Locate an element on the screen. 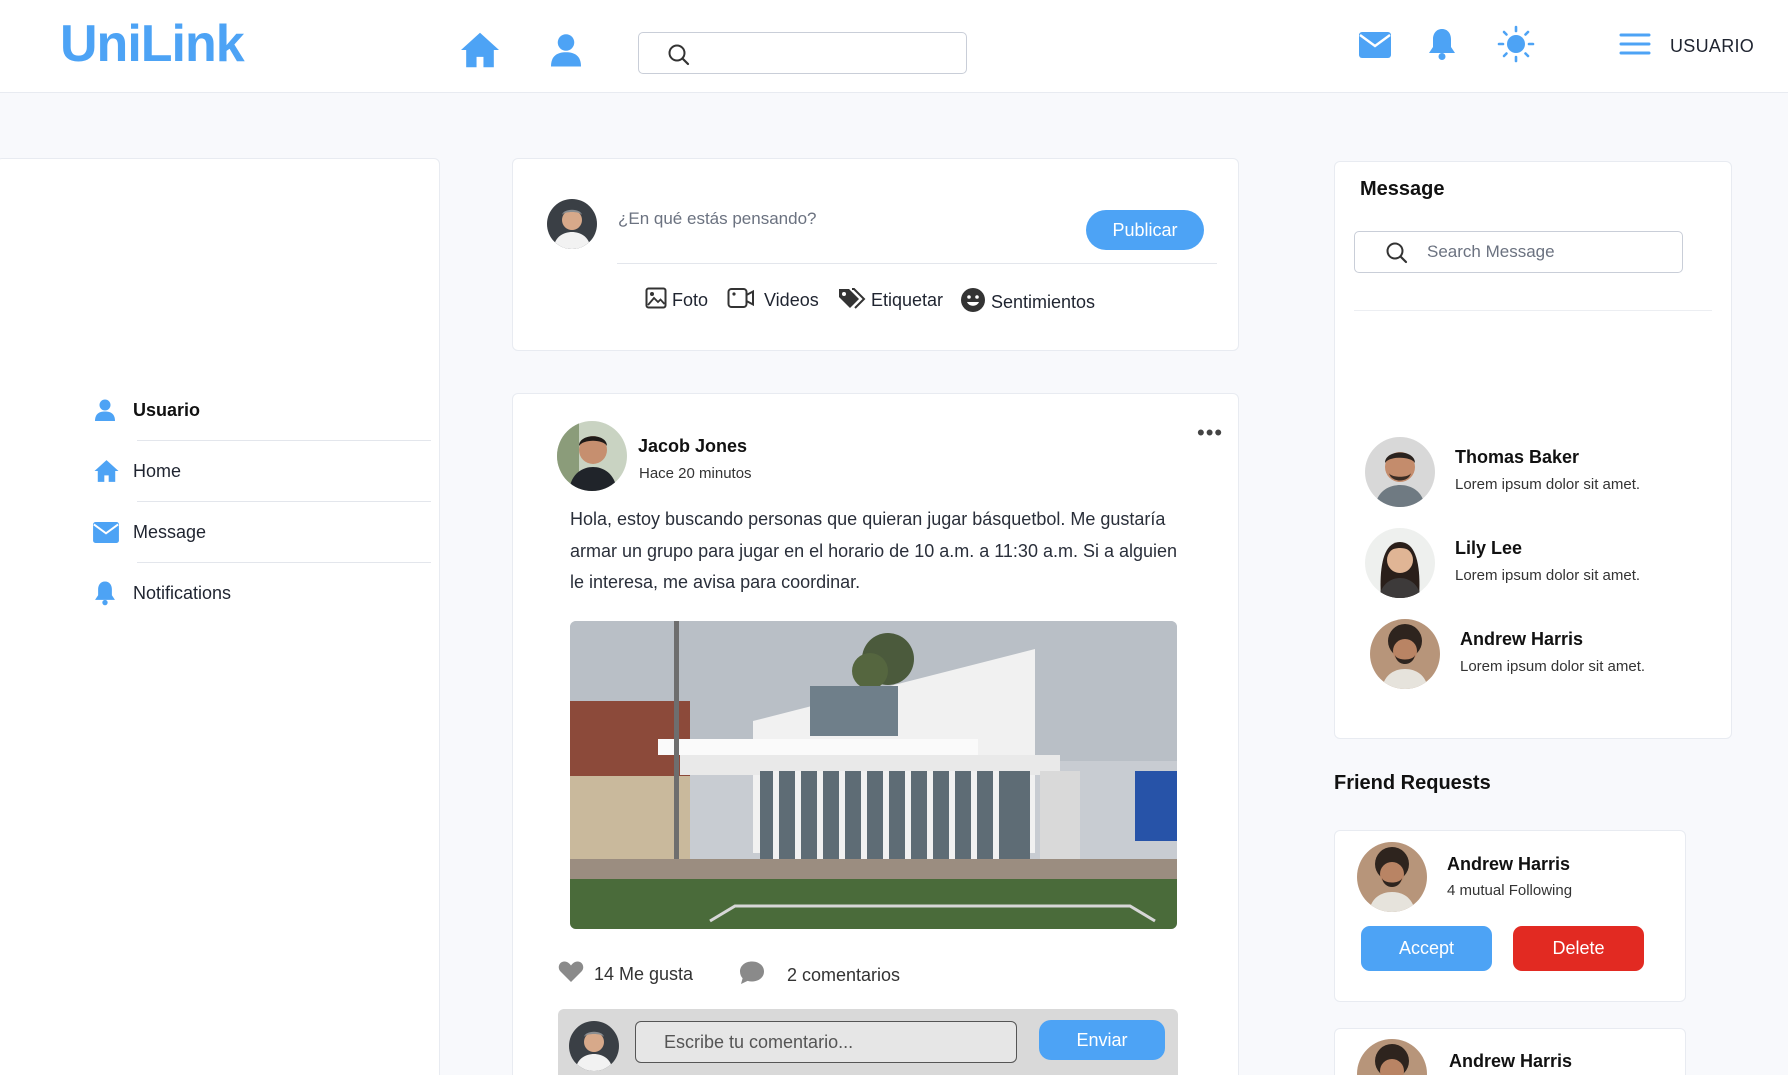 The height and width of the screenshot is (1075, 1788). comment-bar: Enviar is located at coordinates (868, 1042).